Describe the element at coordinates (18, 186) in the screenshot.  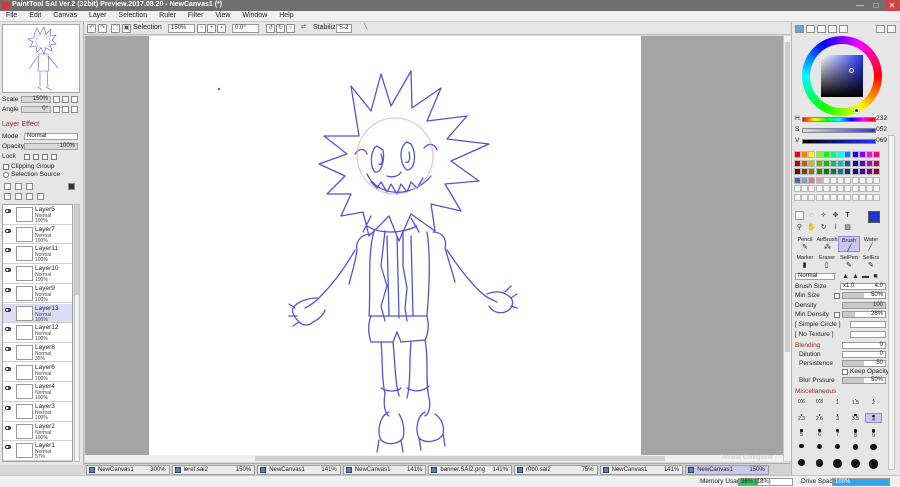
I see `new-folder-icon` at that location.